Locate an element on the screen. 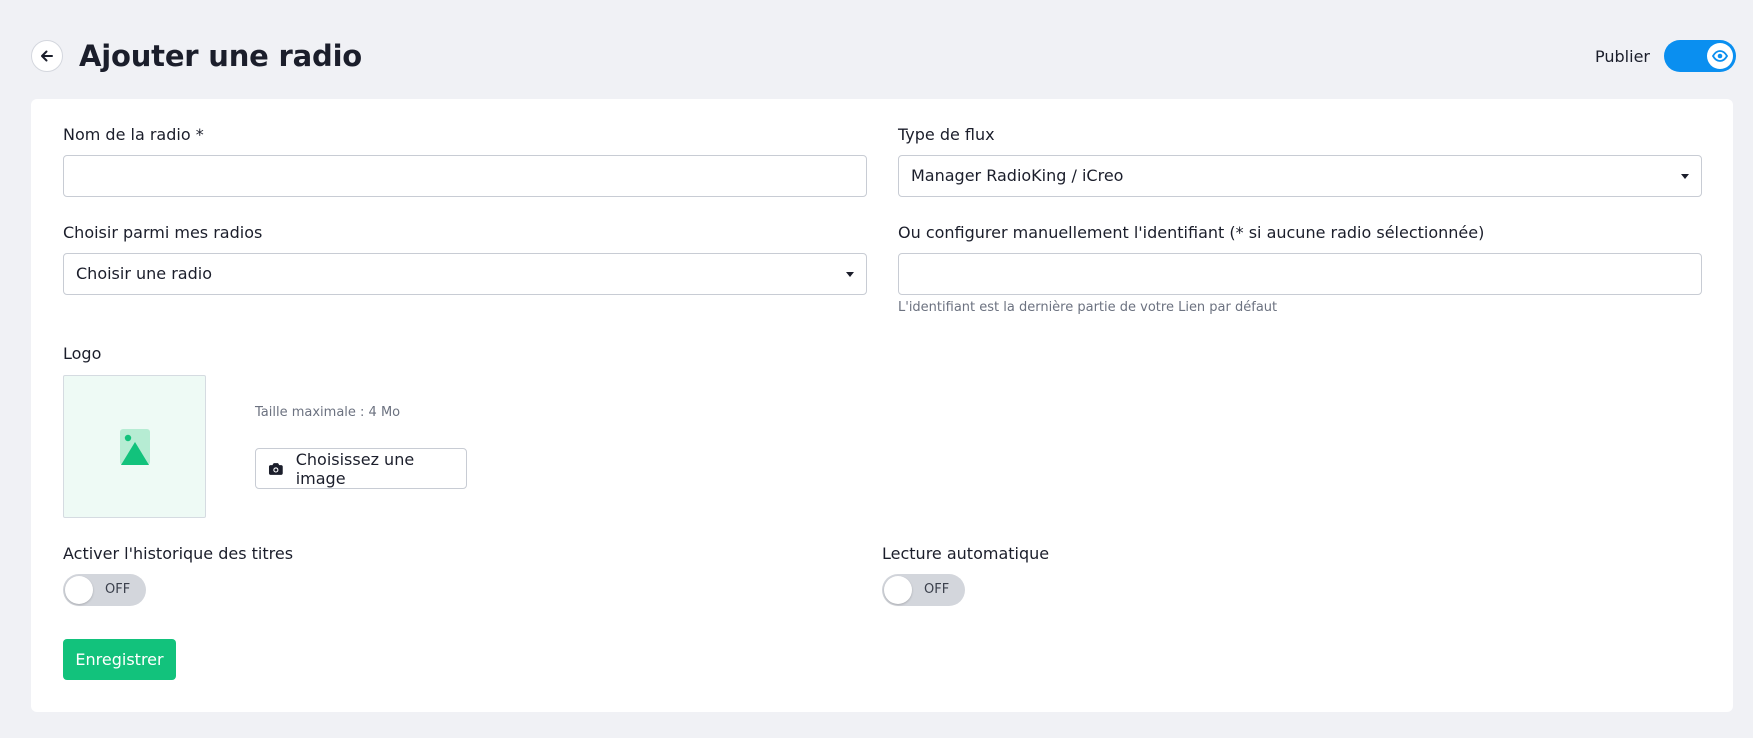 The height and width of the screenshot is (738, 1753). autoplay-toggle: OFF is located at coordinates (923, 590).